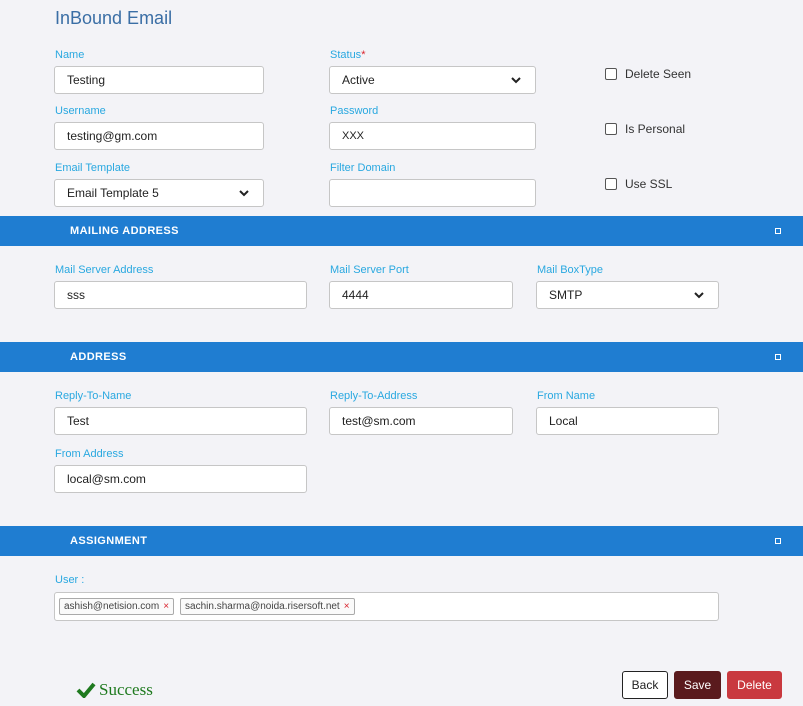  I want to click on mail-boxtype-select: SMTP, so click(627, 295).